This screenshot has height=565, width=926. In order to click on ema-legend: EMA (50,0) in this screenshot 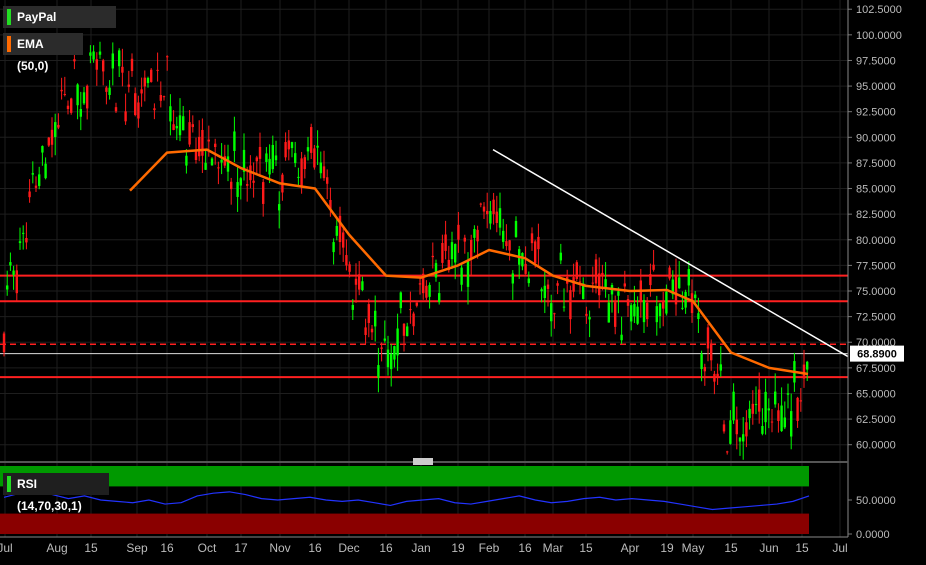, I will do `click(43, 53)`.